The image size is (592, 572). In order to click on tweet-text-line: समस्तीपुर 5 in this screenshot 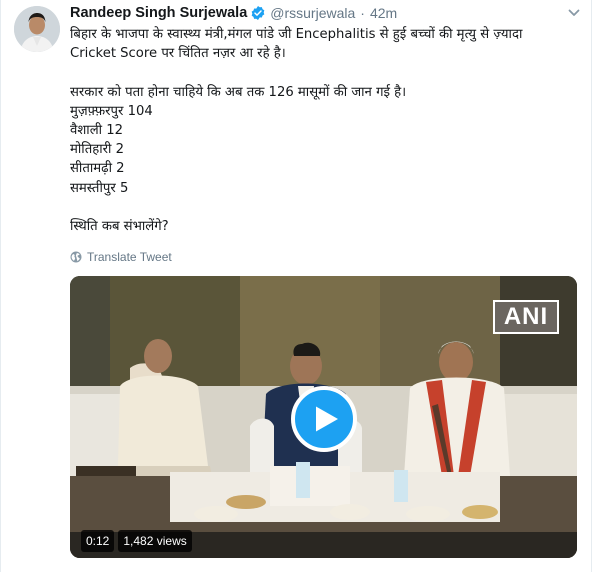, I will do `click(99, 188)`.